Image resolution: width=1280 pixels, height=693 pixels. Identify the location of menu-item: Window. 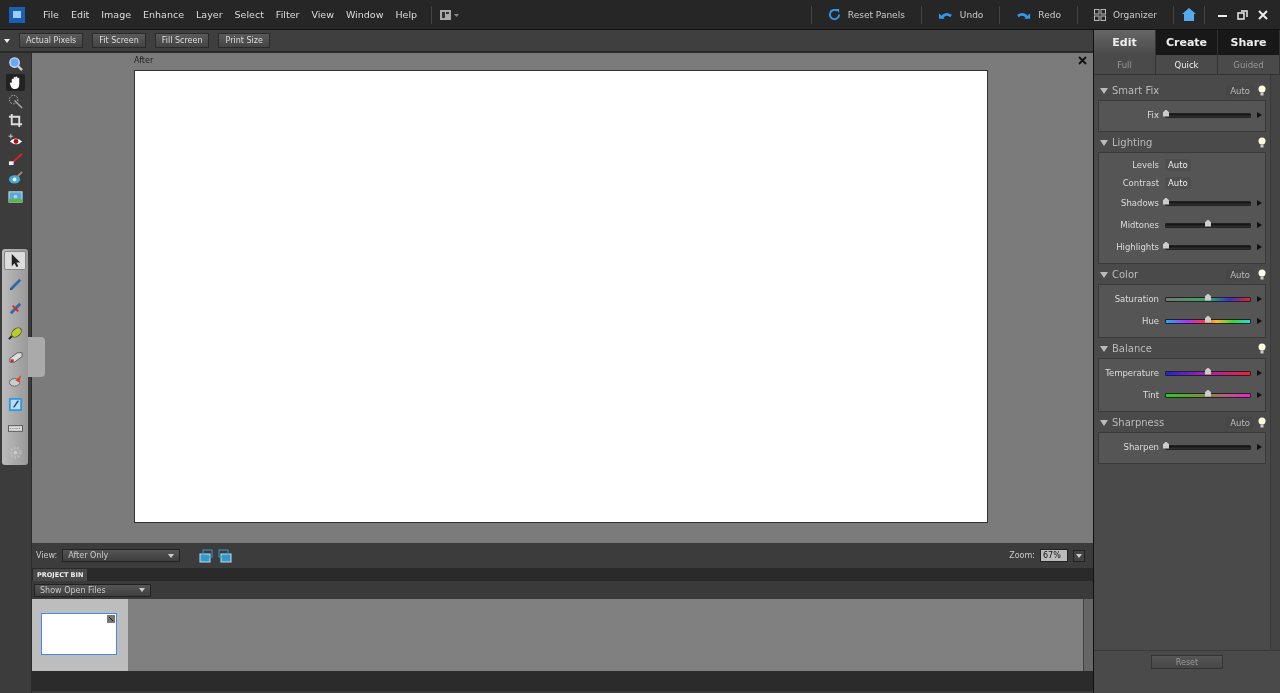
(364, 14).